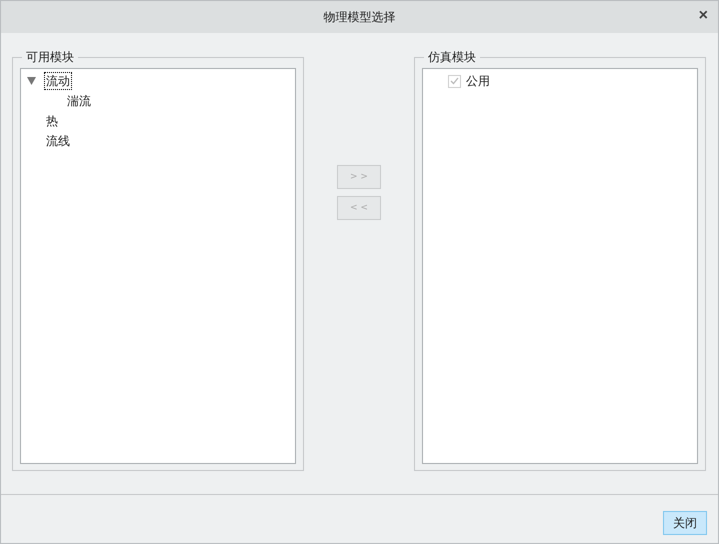  Describe the element at coordinates (31, 81) in the screenshot. I see `expanded-triangle-icon` at that location.